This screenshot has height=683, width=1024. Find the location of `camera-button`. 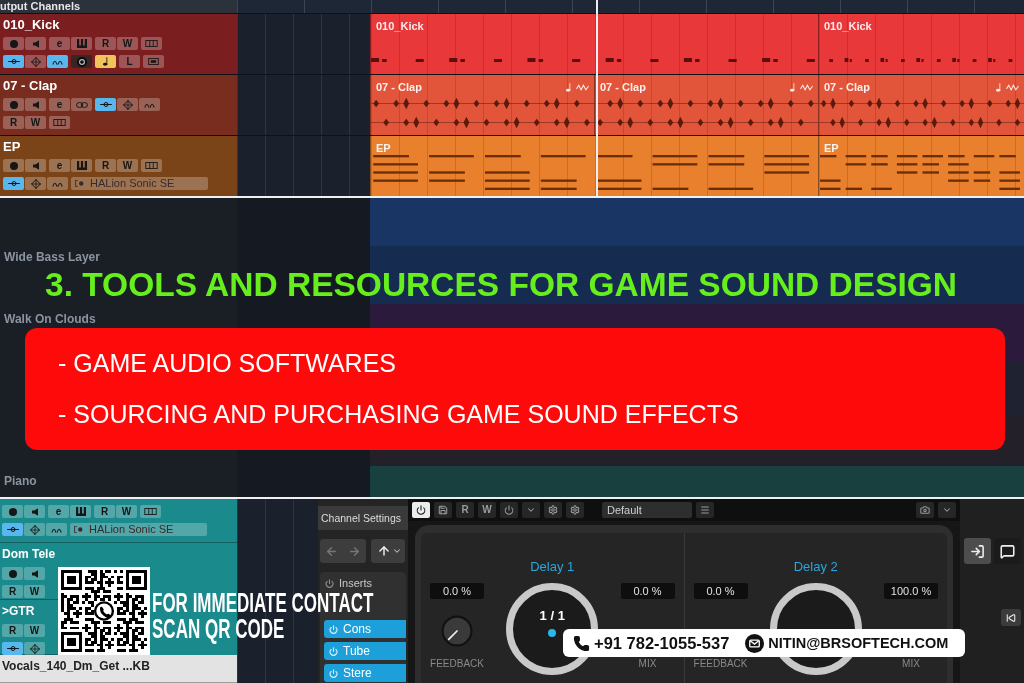

camera-button is located at coordinates (925, 510).